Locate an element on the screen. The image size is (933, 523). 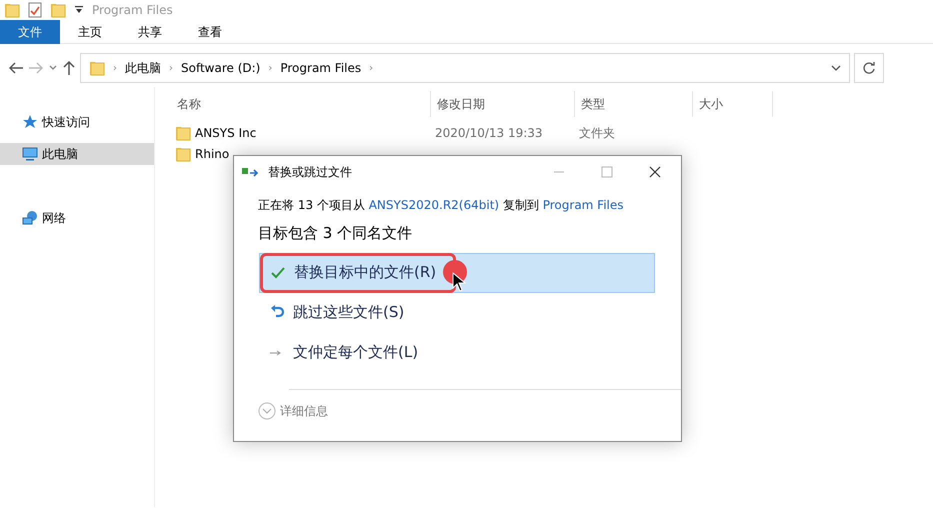
option-button: 跳过这些文件(S) is located at coordinates (457, 312).